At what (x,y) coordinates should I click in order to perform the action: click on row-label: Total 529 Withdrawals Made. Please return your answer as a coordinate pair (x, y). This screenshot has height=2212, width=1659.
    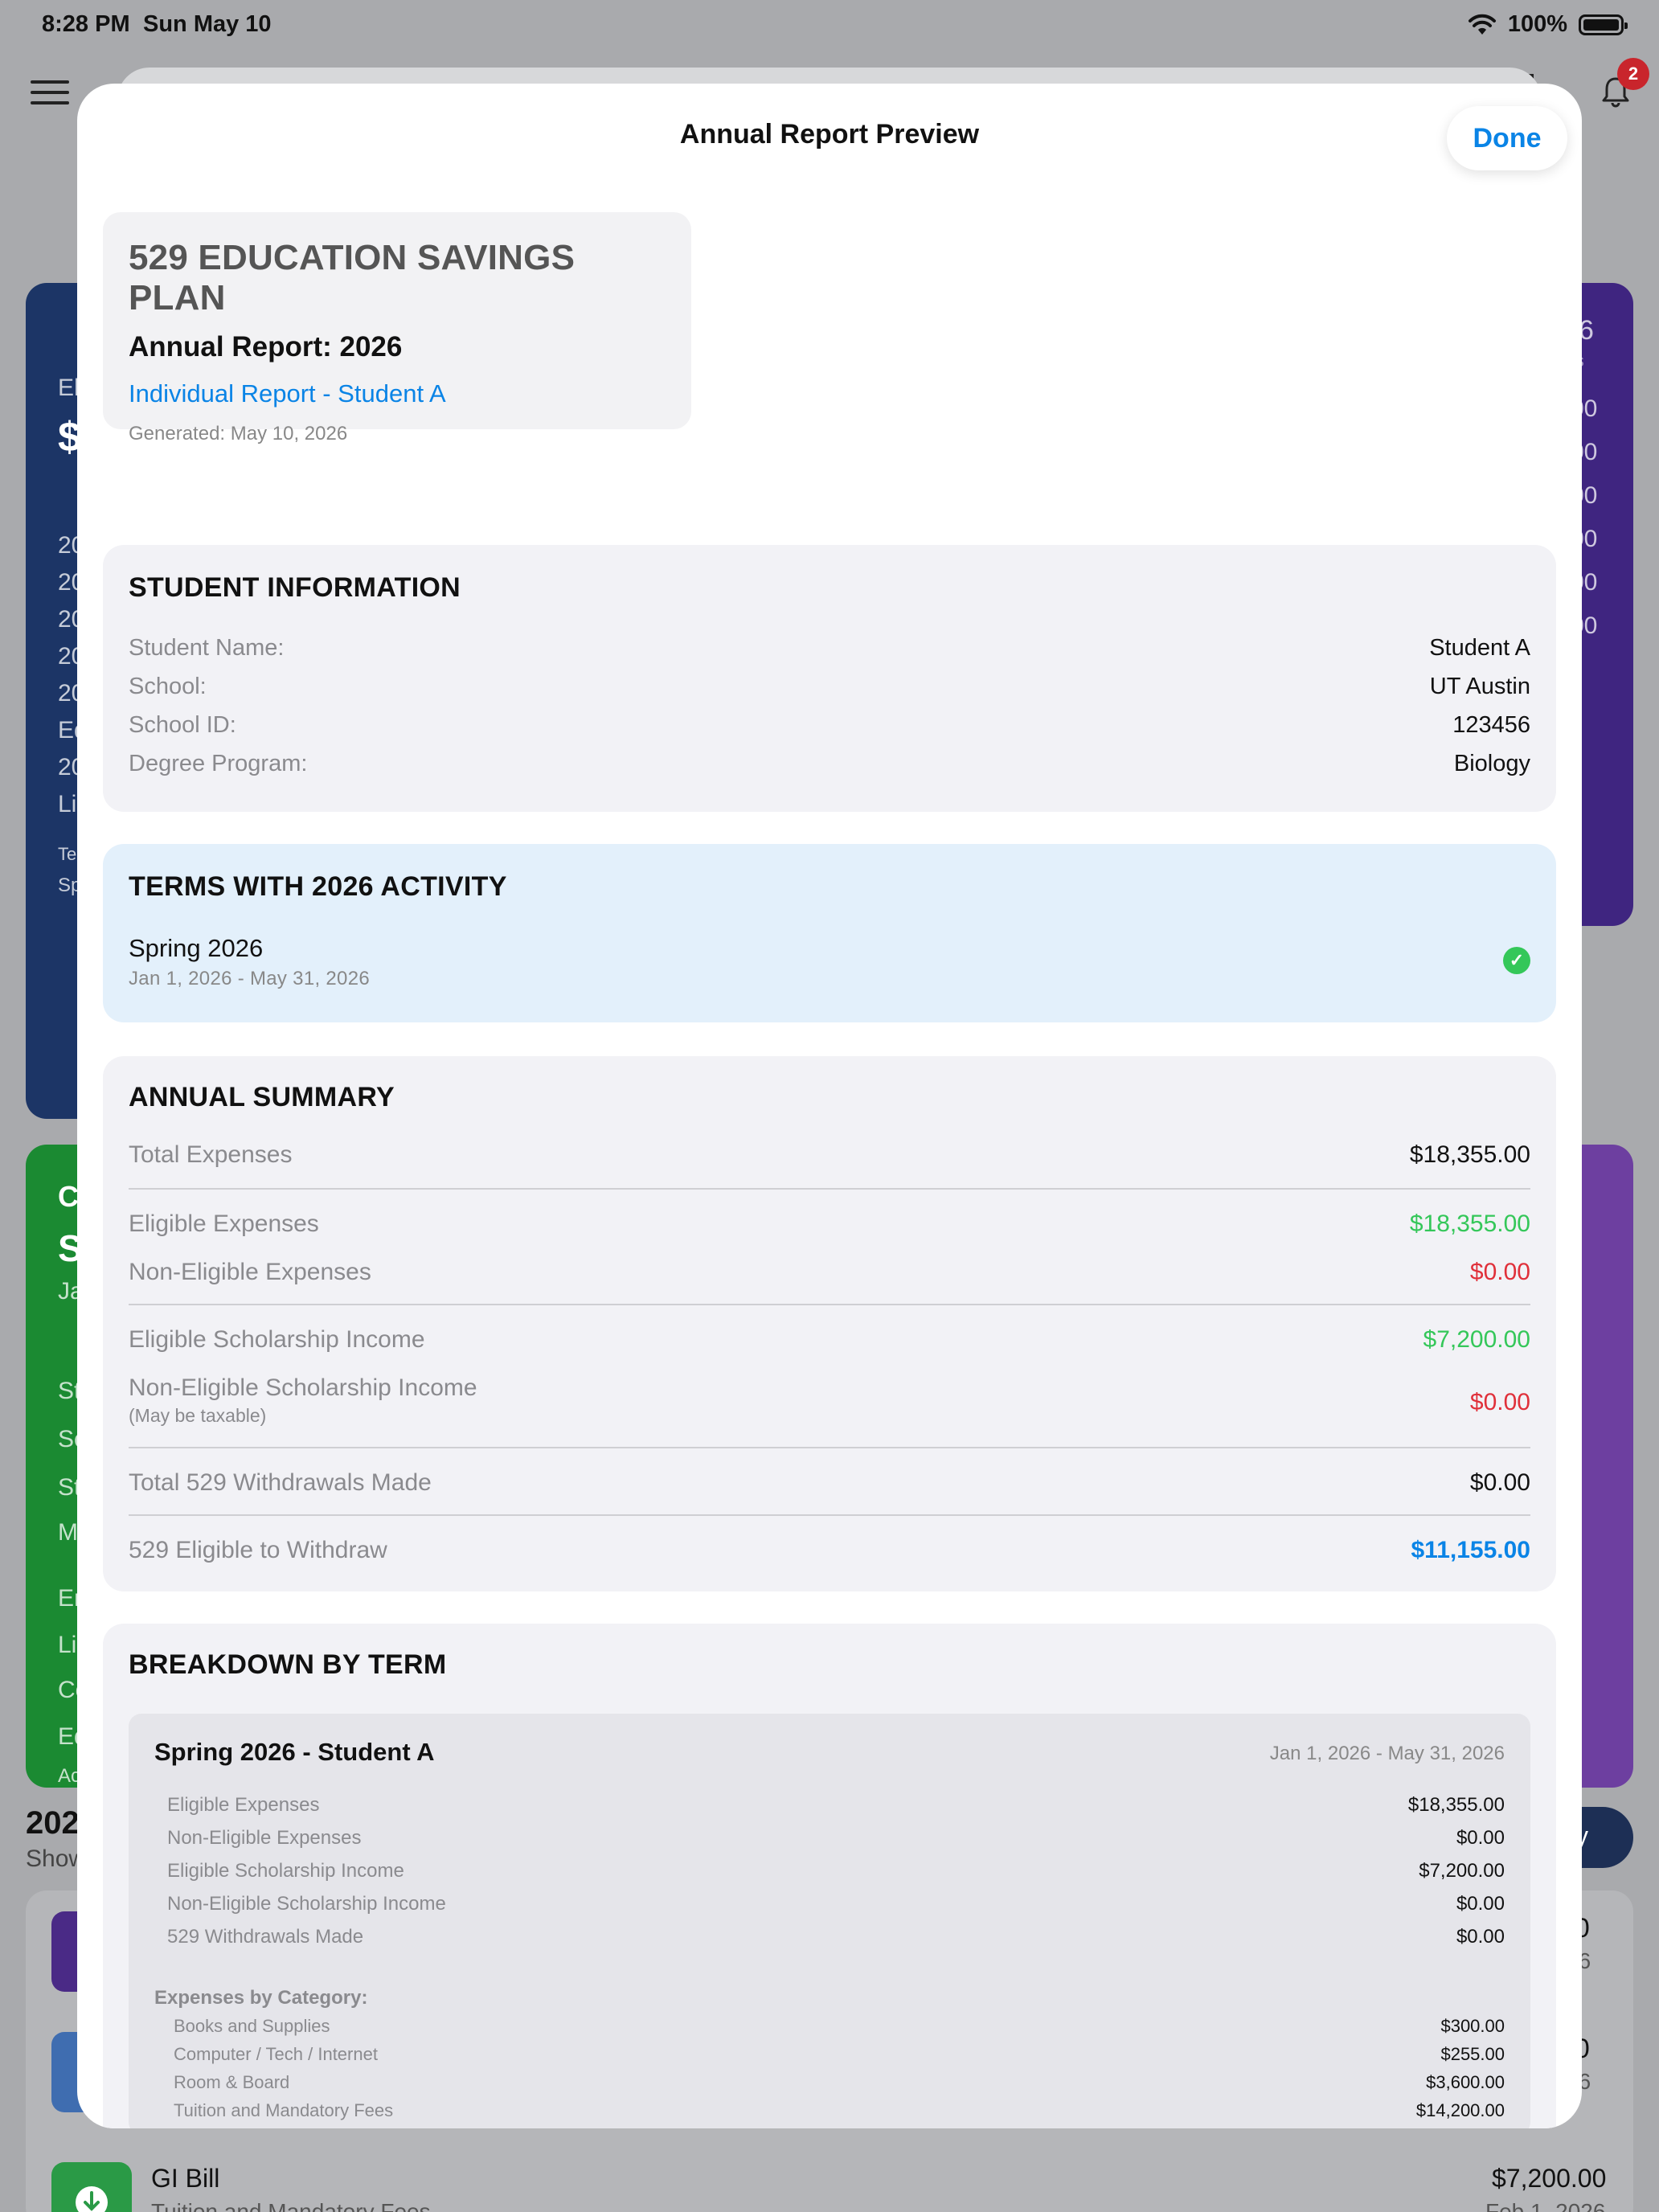
    Looking at the image, I should click on (280, 1482).